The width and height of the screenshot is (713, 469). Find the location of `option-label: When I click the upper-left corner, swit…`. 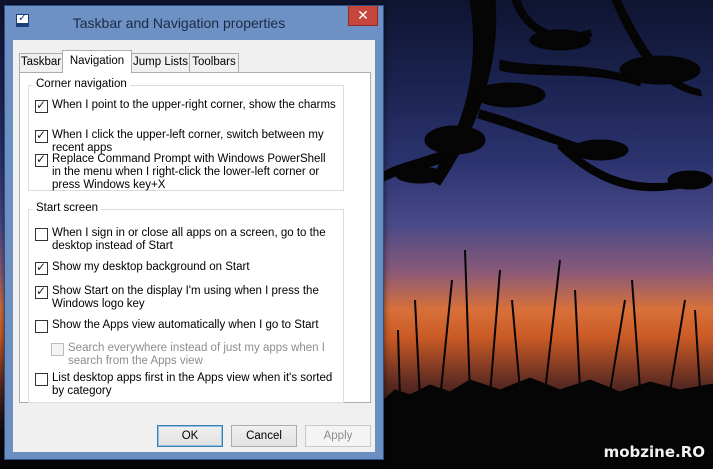

option-label: When I click the upper-left corner, swit… is located at coordinates (188, 141).